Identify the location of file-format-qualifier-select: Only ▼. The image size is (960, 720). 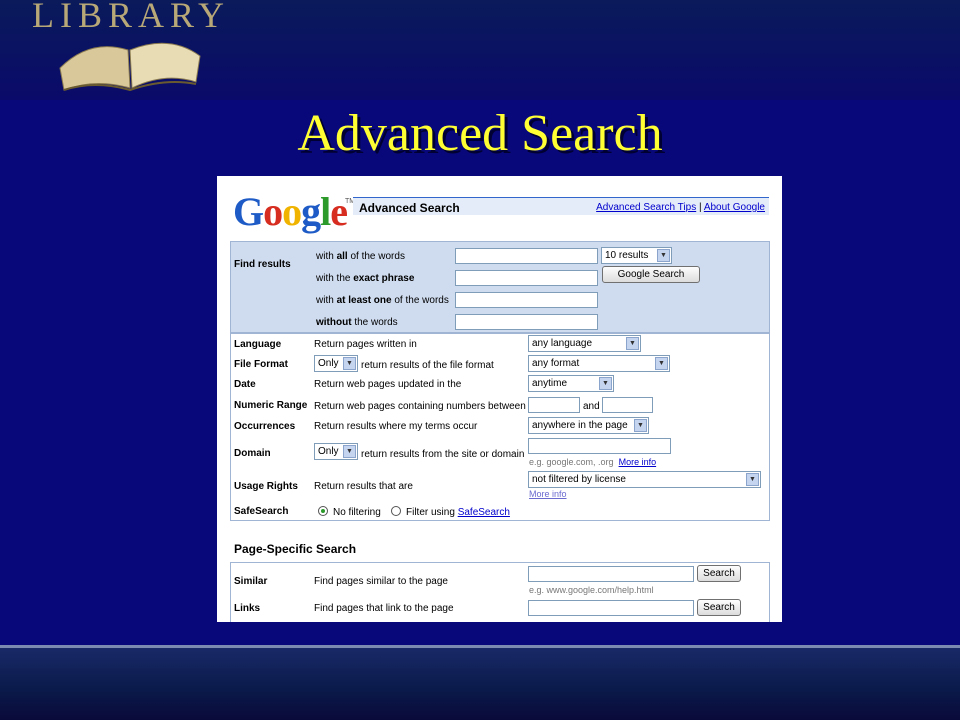
(336, 363).